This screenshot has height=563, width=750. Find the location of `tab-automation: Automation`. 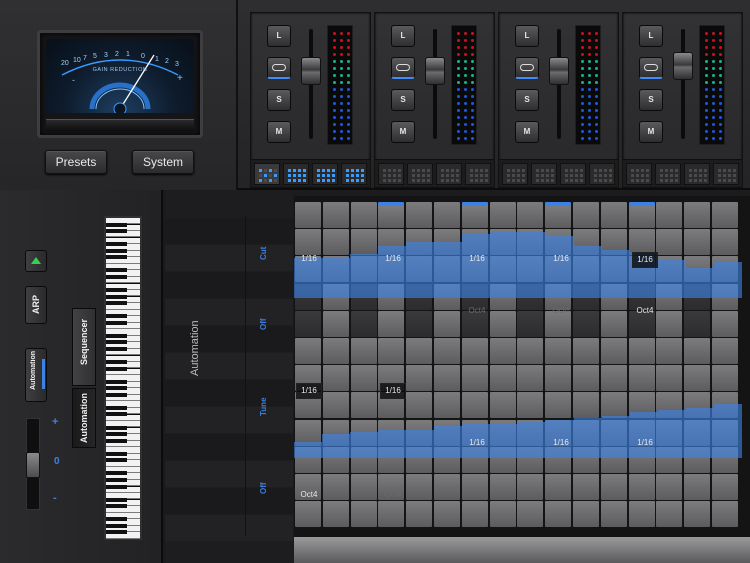

tab-automation: Automation is located at coordinates (84, 418).